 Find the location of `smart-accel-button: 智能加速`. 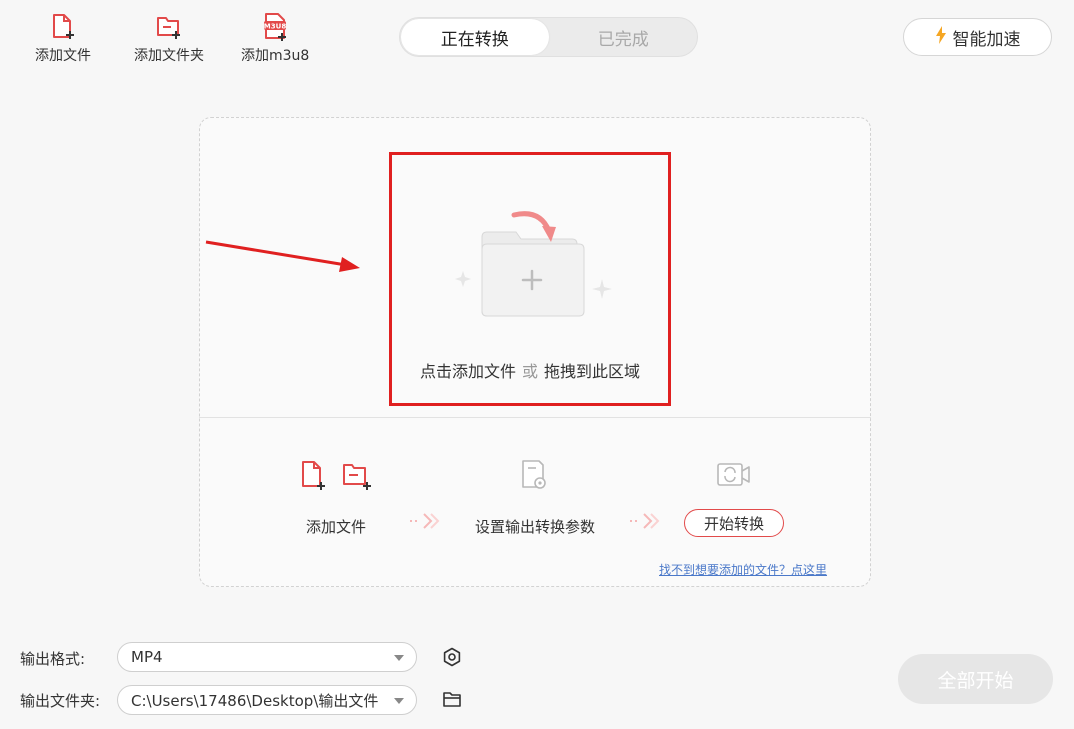

smart-accel-button: 智能加速 is located at coordinates (977, 37).